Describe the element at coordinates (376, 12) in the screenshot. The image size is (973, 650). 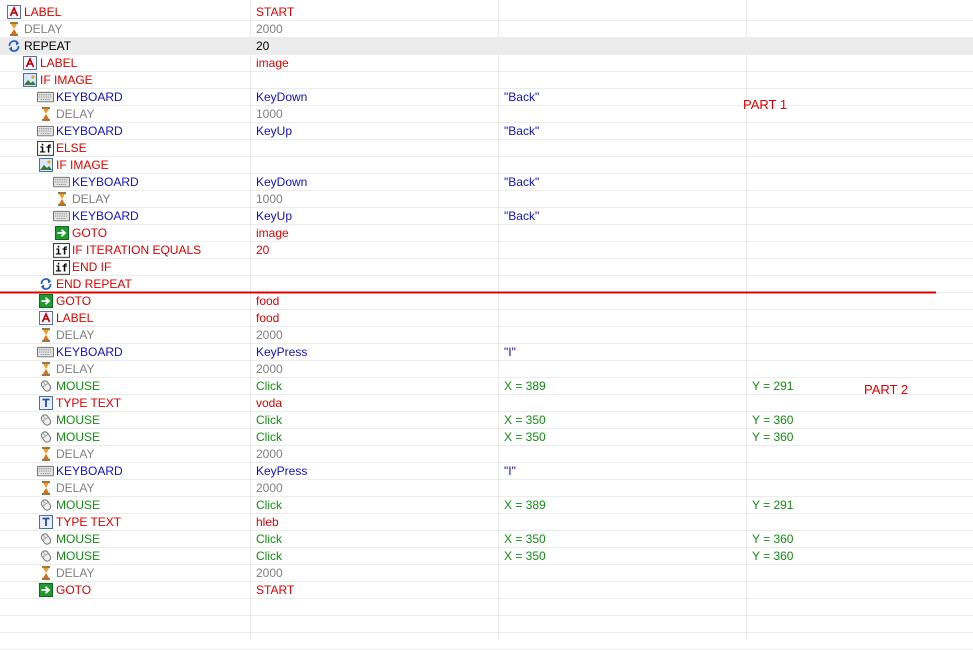
I see `argument-1: START` at that location.